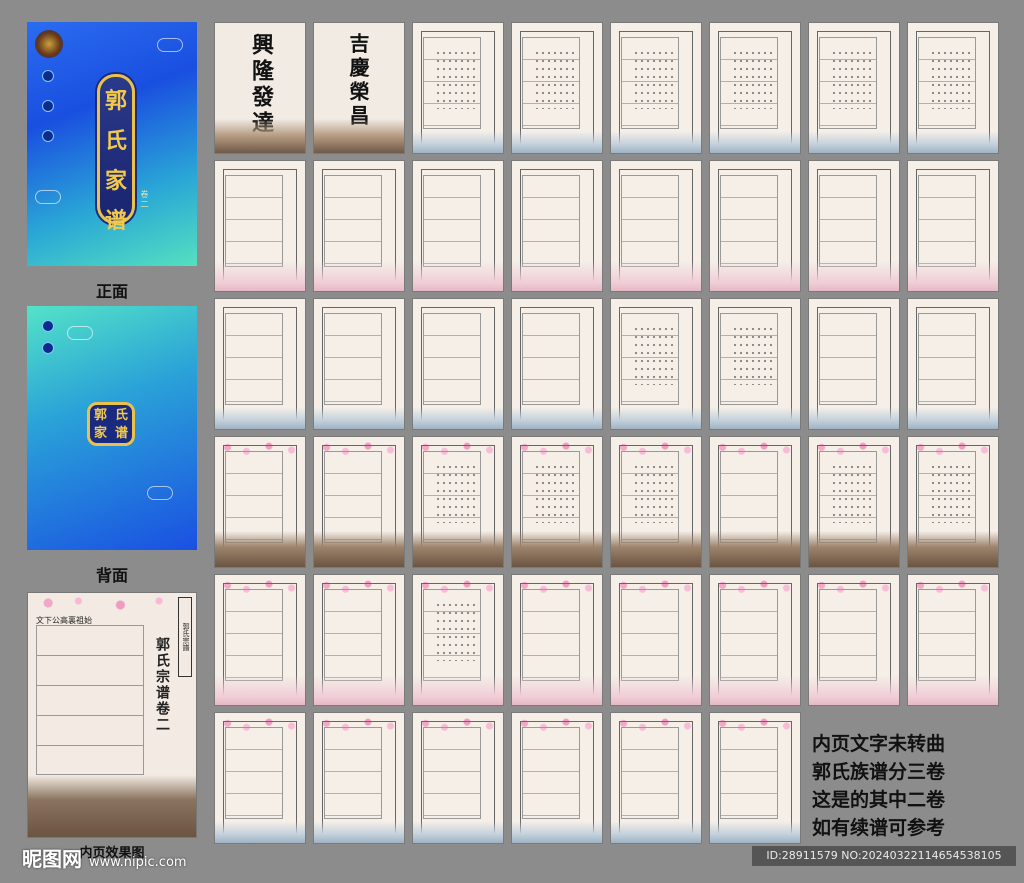 This screenshot has width=1024, height=883. Describe the element at coordinates (115, 141) in the screenshot. I see `cover-title-char: 氏` at that location.